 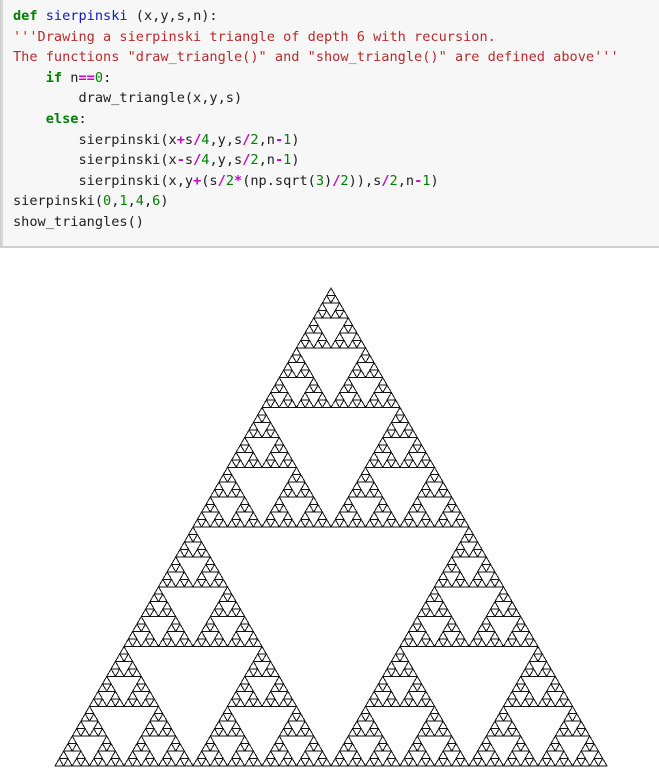 I want to click on code-token-plain: n, so click(x=70, y=77).